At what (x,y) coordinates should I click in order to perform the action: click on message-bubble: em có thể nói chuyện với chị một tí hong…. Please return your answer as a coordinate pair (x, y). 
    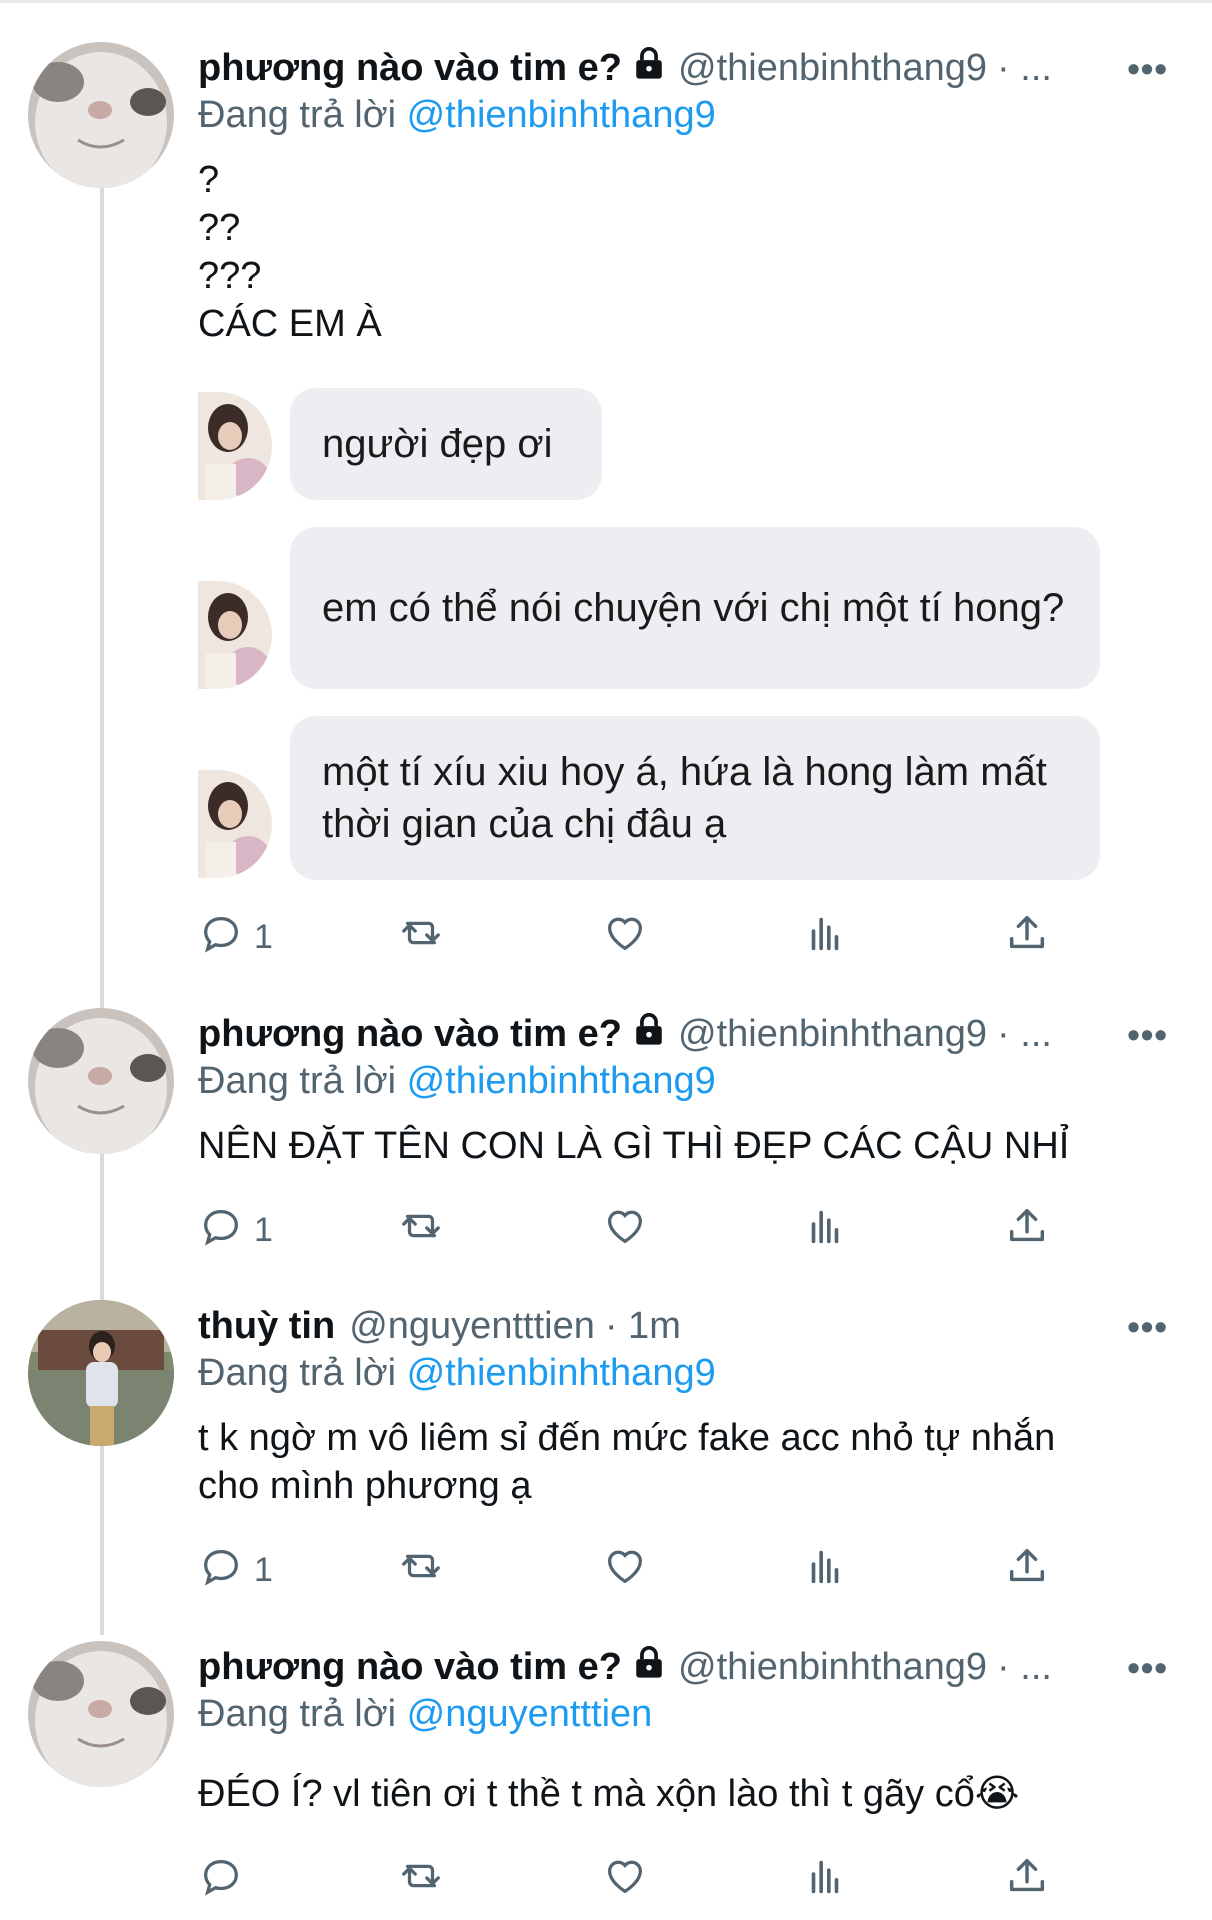
    Looking at the image, I should click on (695, 608).